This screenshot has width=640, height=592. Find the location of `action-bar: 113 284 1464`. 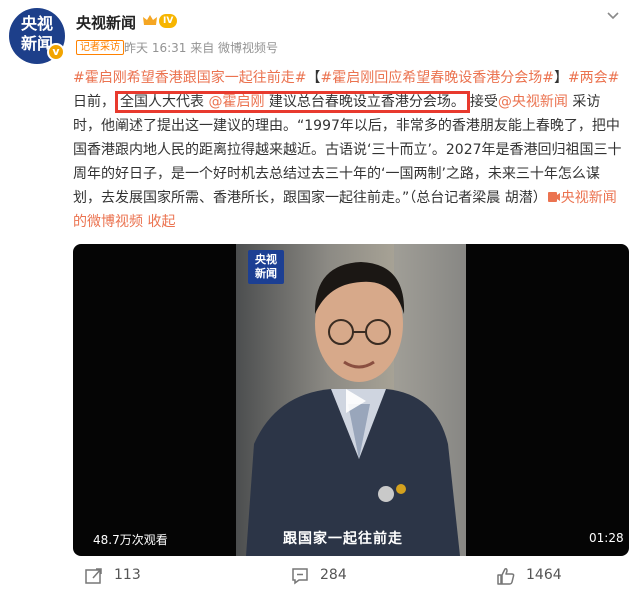

action-bar: 113 284 1464 is located at coordinates (320, 576).